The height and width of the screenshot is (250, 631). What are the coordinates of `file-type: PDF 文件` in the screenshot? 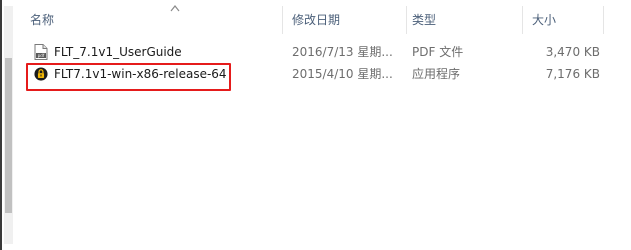 It's located at (438, 52).